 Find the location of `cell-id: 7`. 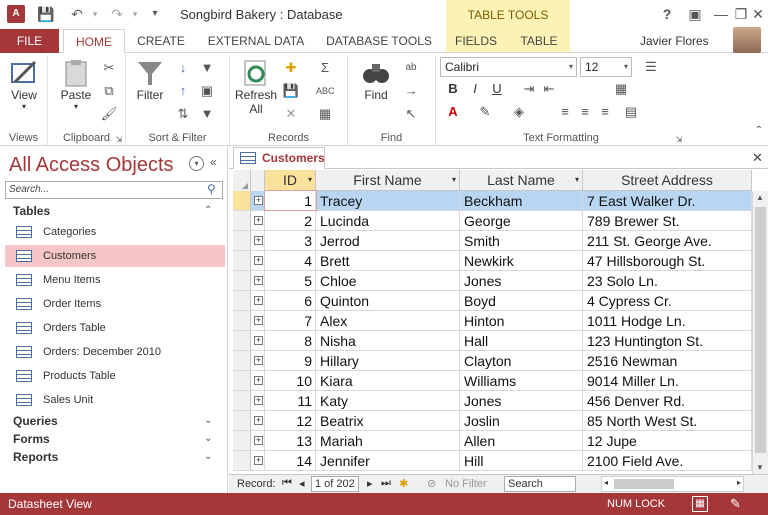

cell-id: 7 is located at coordinates (290, 320).